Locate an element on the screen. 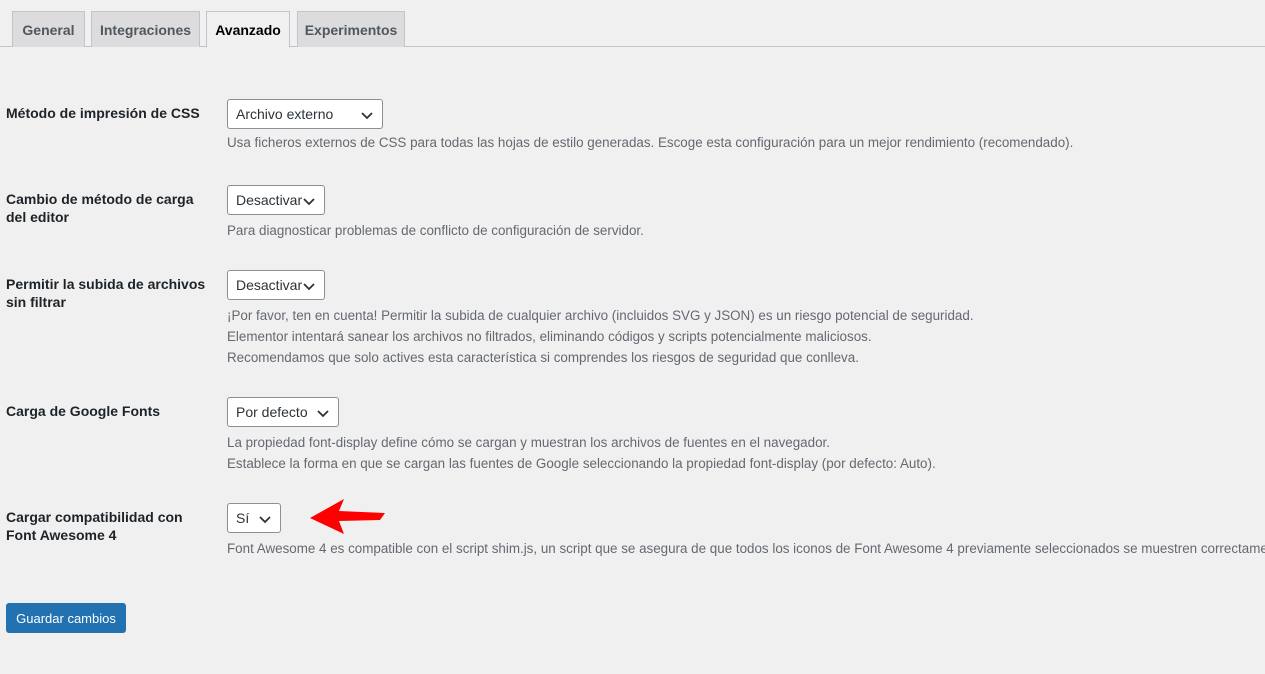  unfiltered-uploads-select: Desactivar is located at coordinates (276, 285).